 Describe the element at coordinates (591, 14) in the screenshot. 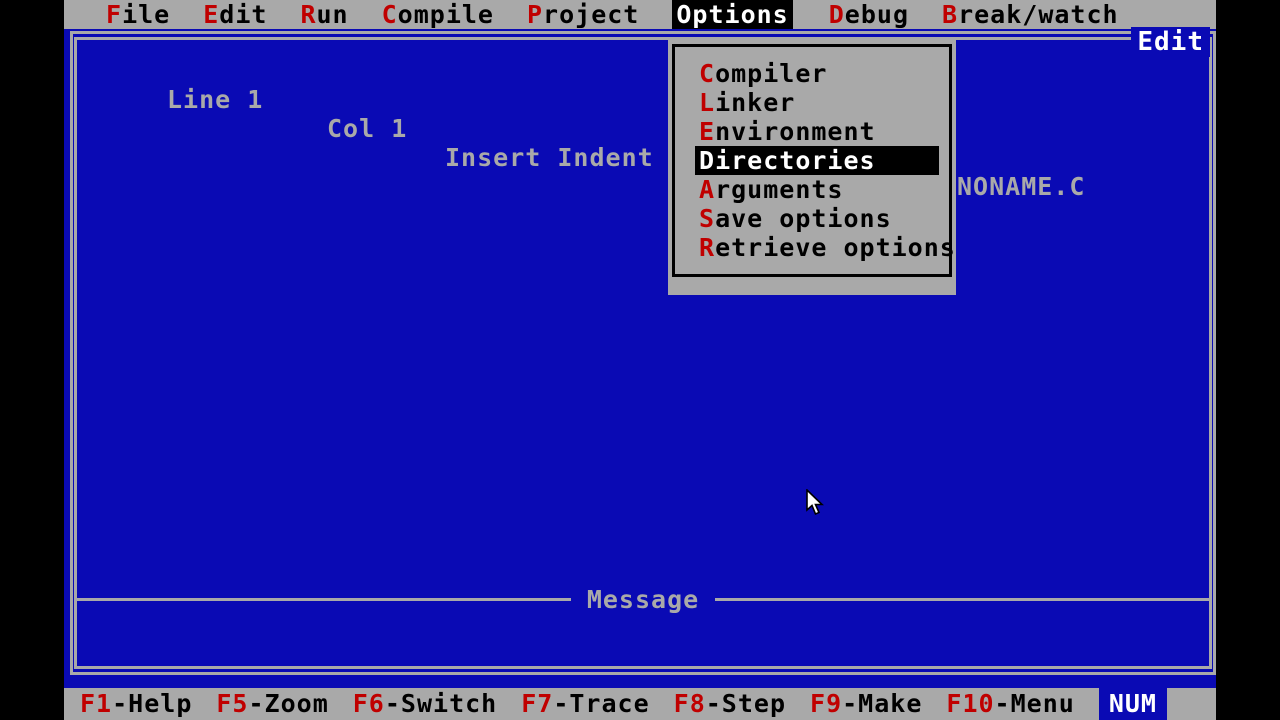

I see `menu-item-project-label: roject` at that location.